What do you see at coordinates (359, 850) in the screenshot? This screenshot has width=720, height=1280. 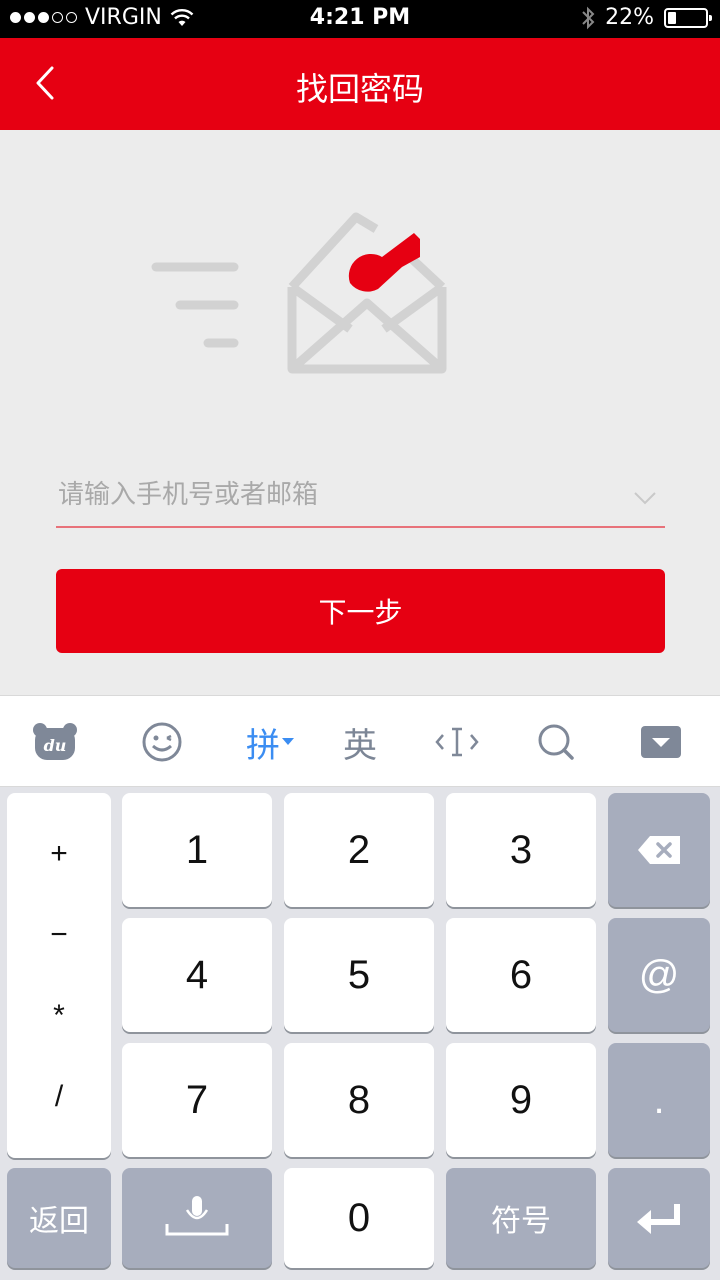 I see `key-2: 2` at bounding box center [359, 850].